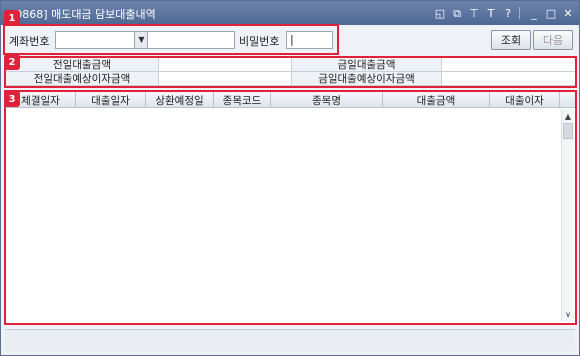  Describe the element at coordinates (511, 40) in the screenshot. I see `search-button: 조회` at that location.